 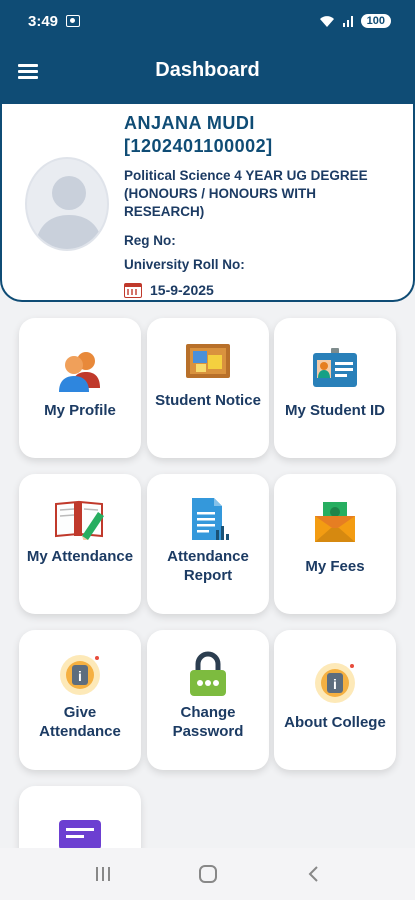 What do you see at coordinates (80, 410) in the screenshot?
I see `tile-label: My Profile` at bounding box center [80, 410].